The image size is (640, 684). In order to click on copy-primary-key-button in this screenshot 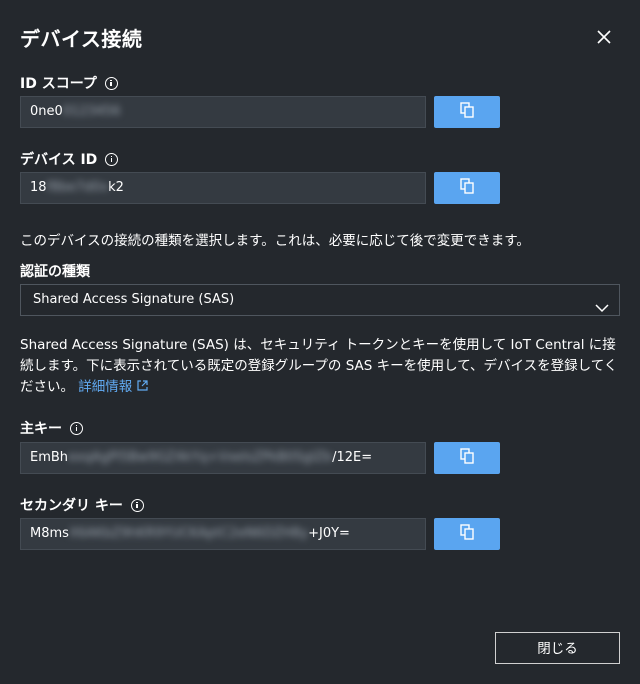, I will do `click(467, 458)`.